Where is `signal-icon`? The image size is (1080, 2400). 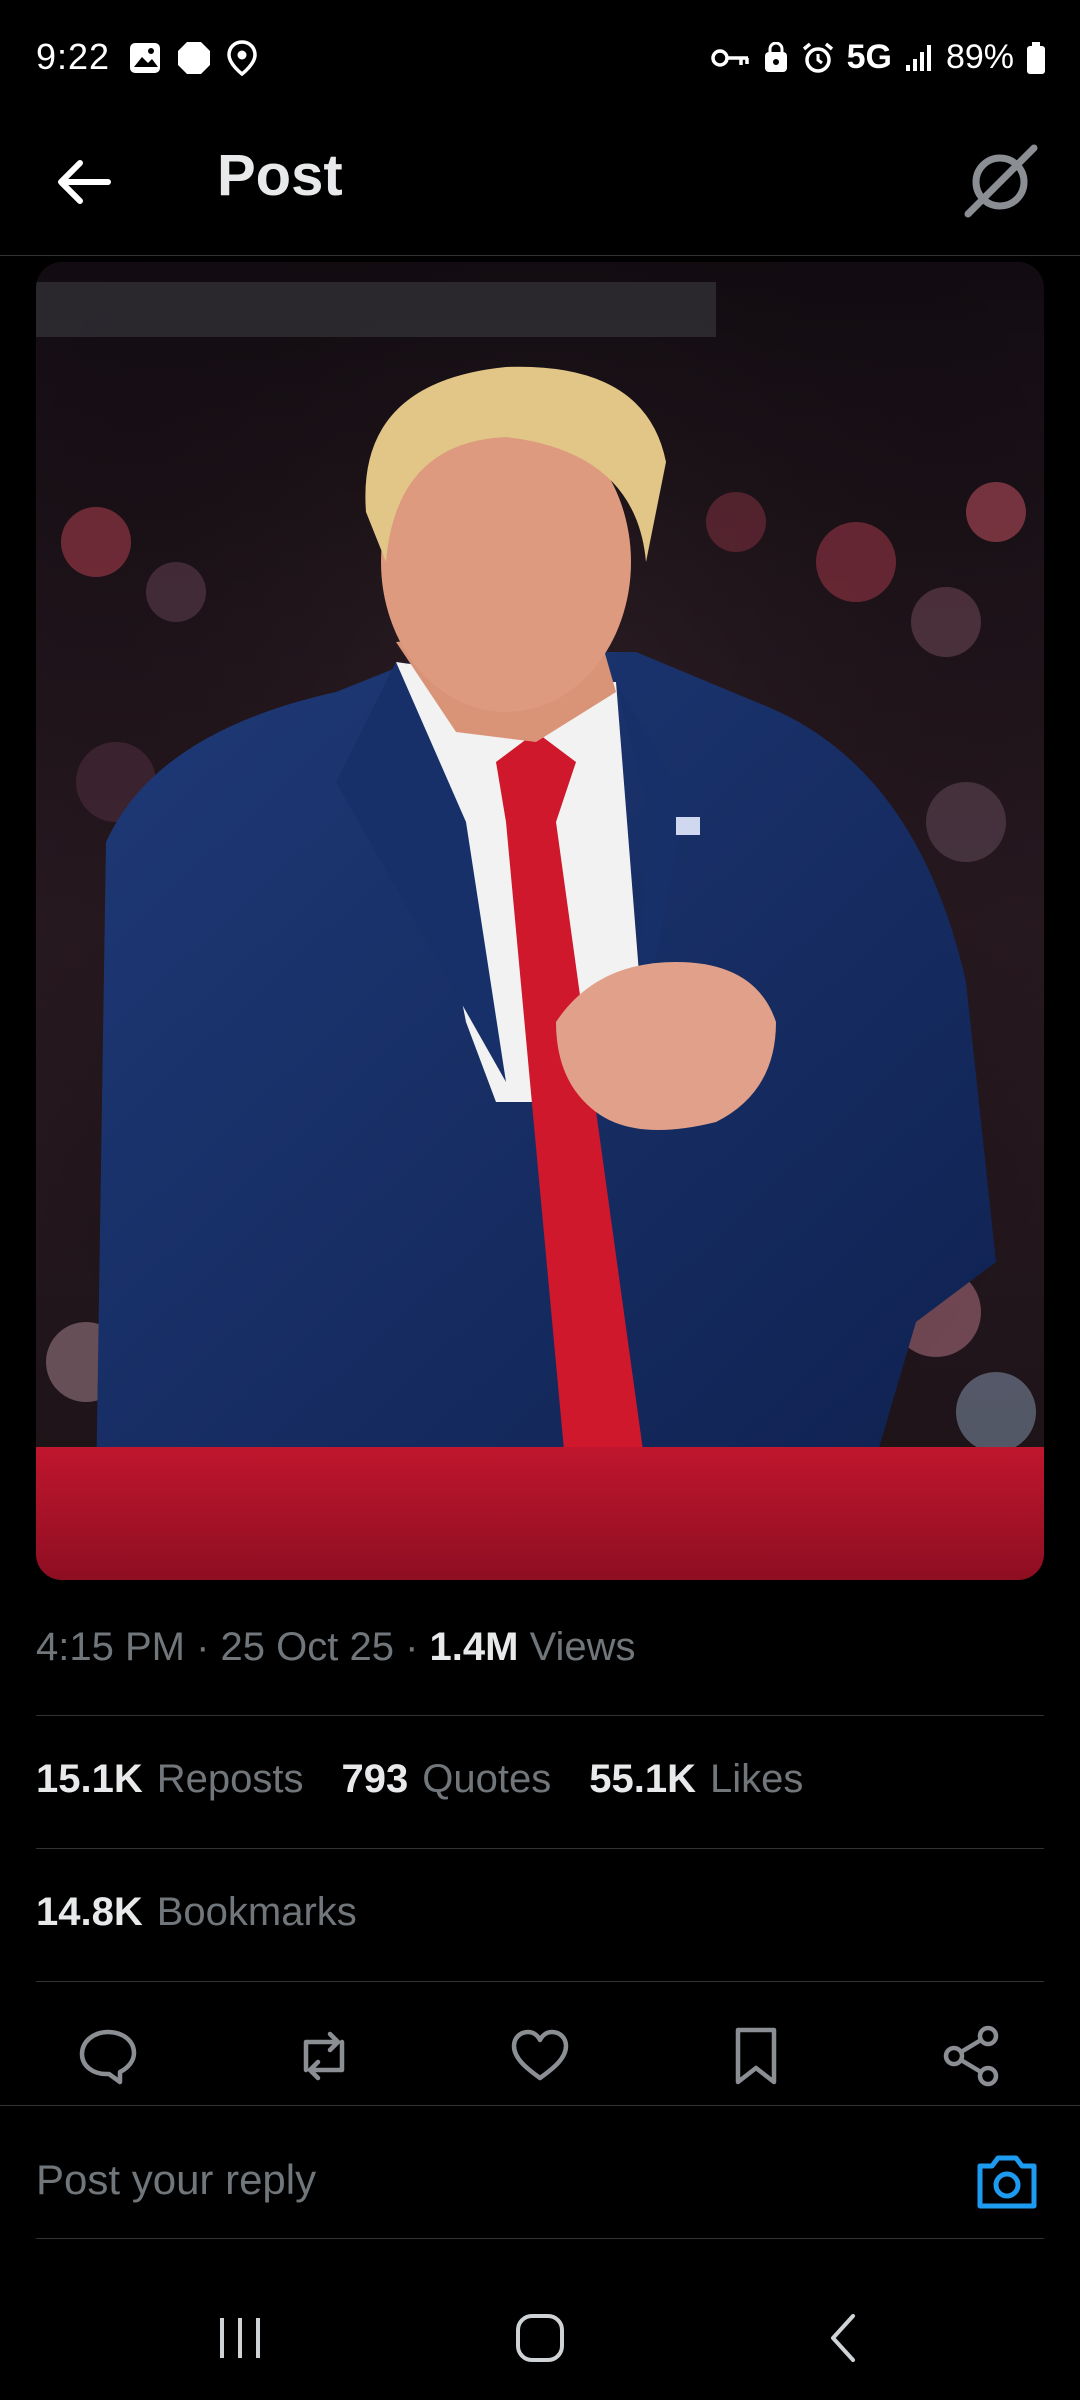 signal-icon is located at coordinates (918, 57).